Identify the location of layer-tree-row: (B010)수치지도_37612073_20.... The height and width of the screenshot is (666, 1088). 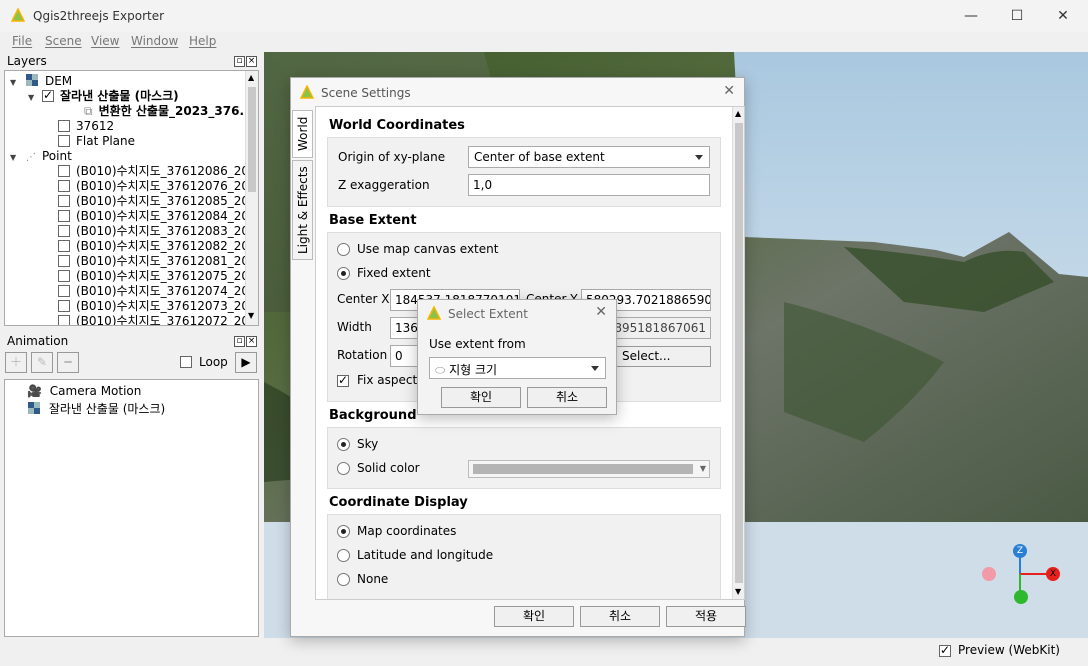
(143, 306).